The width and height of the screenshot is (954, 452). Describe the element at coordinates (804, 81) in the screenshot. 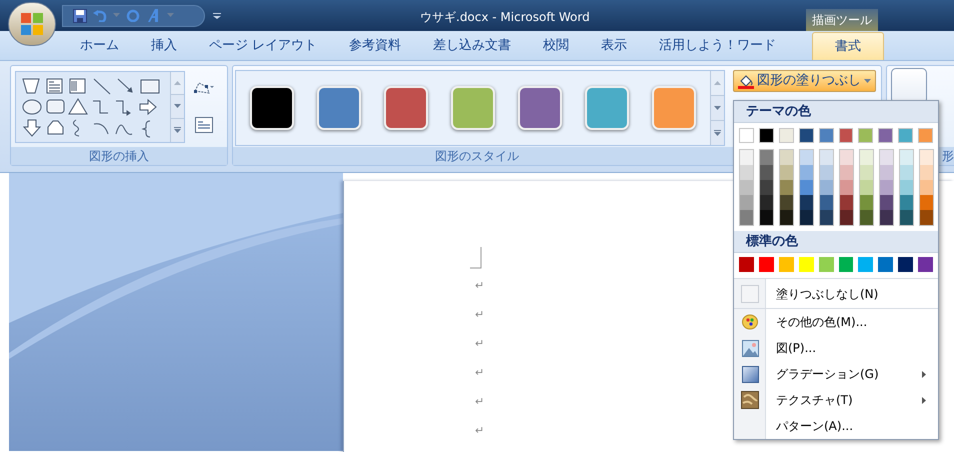

I see `shape-fill-button: 図形の塗りつぶし` at that location.